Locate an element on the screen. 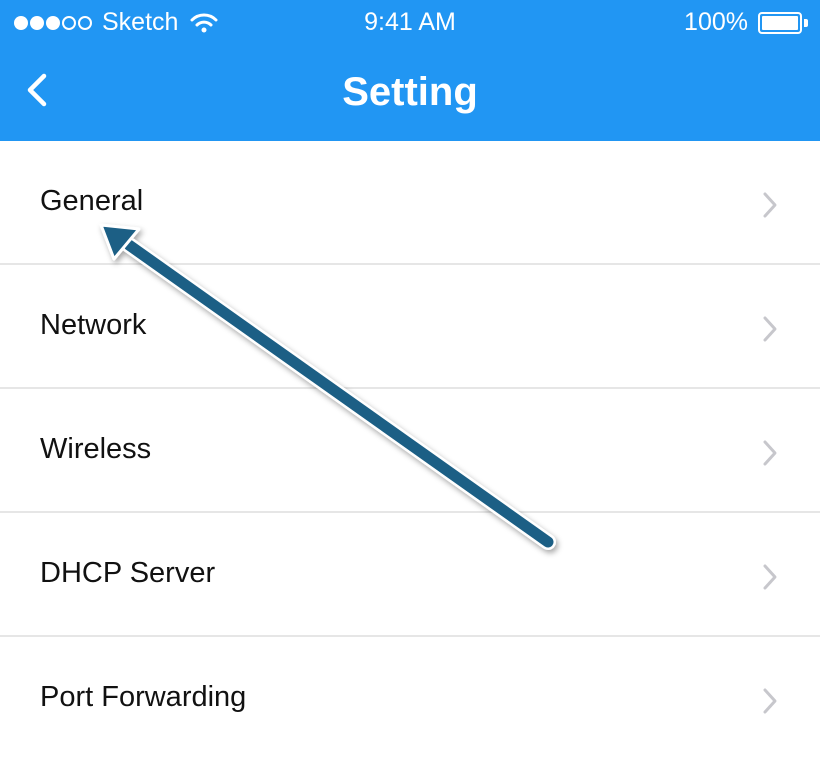 The height and width of the screenshot is (760, 820). settings-item-label: Port Forwarding is located at coordinates (143, 697).